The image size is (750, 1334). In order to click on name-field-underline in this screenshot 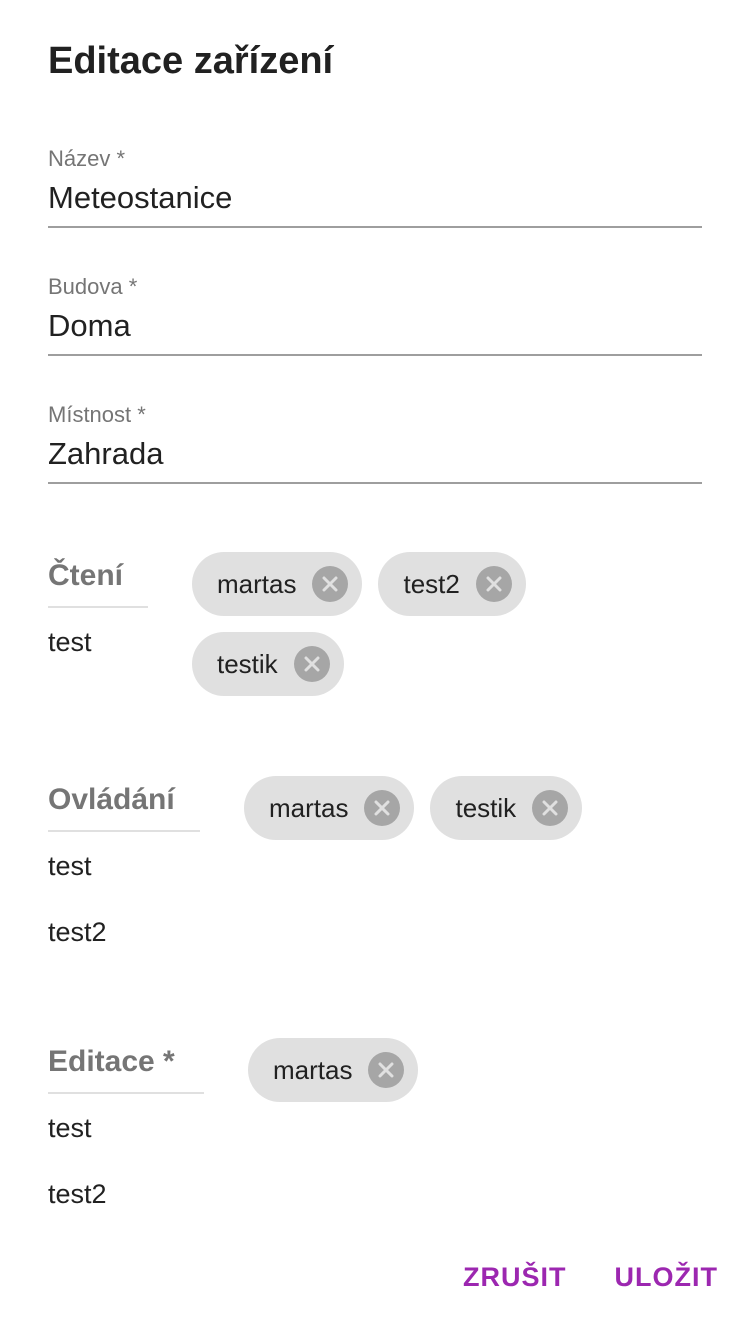, I will do `click(375, 227)`.